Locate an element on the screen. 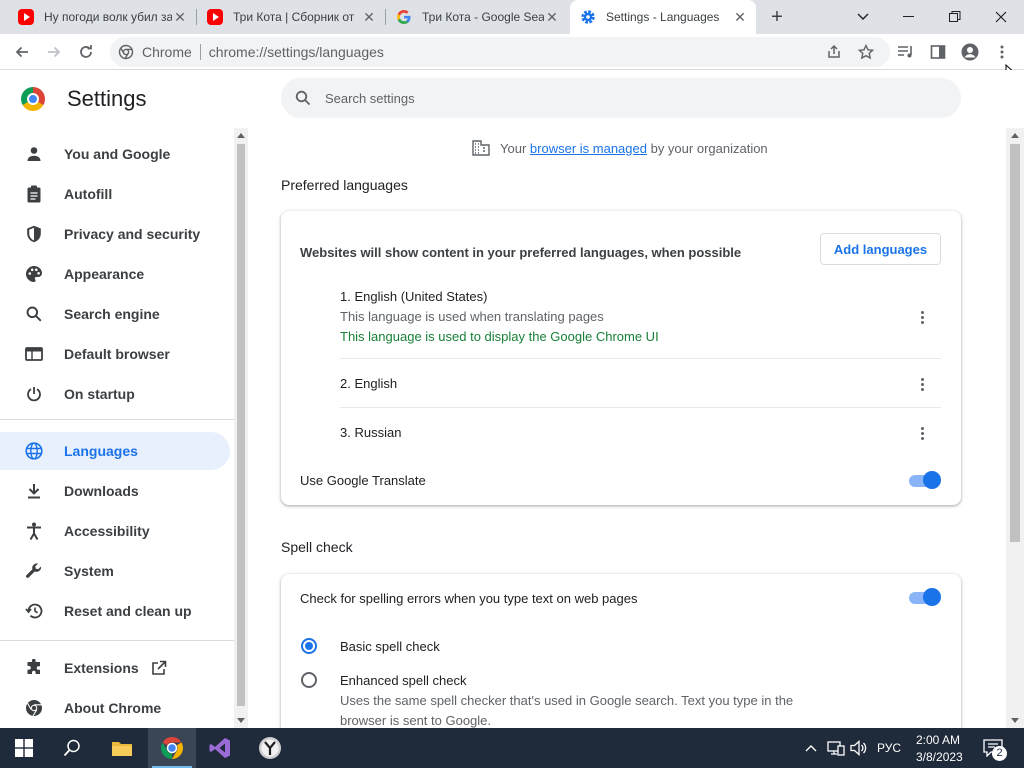 This screenshot has width=1024, height=768. person-icon is located at coordinates (34, 154).